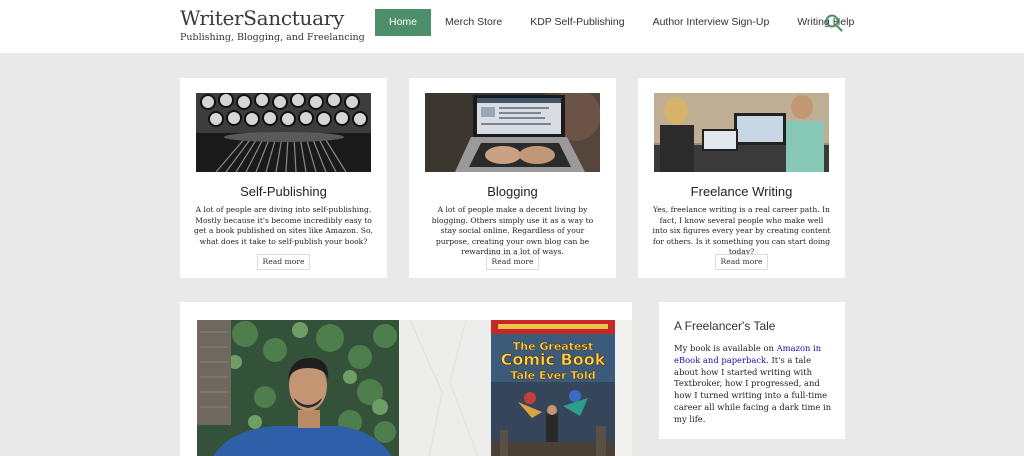  What do you see at coordinates (272, 37) in the screenshot?
I see `site-tagline: Publishing, Blogging, and Freelancing` at bounding box center [272, 37].